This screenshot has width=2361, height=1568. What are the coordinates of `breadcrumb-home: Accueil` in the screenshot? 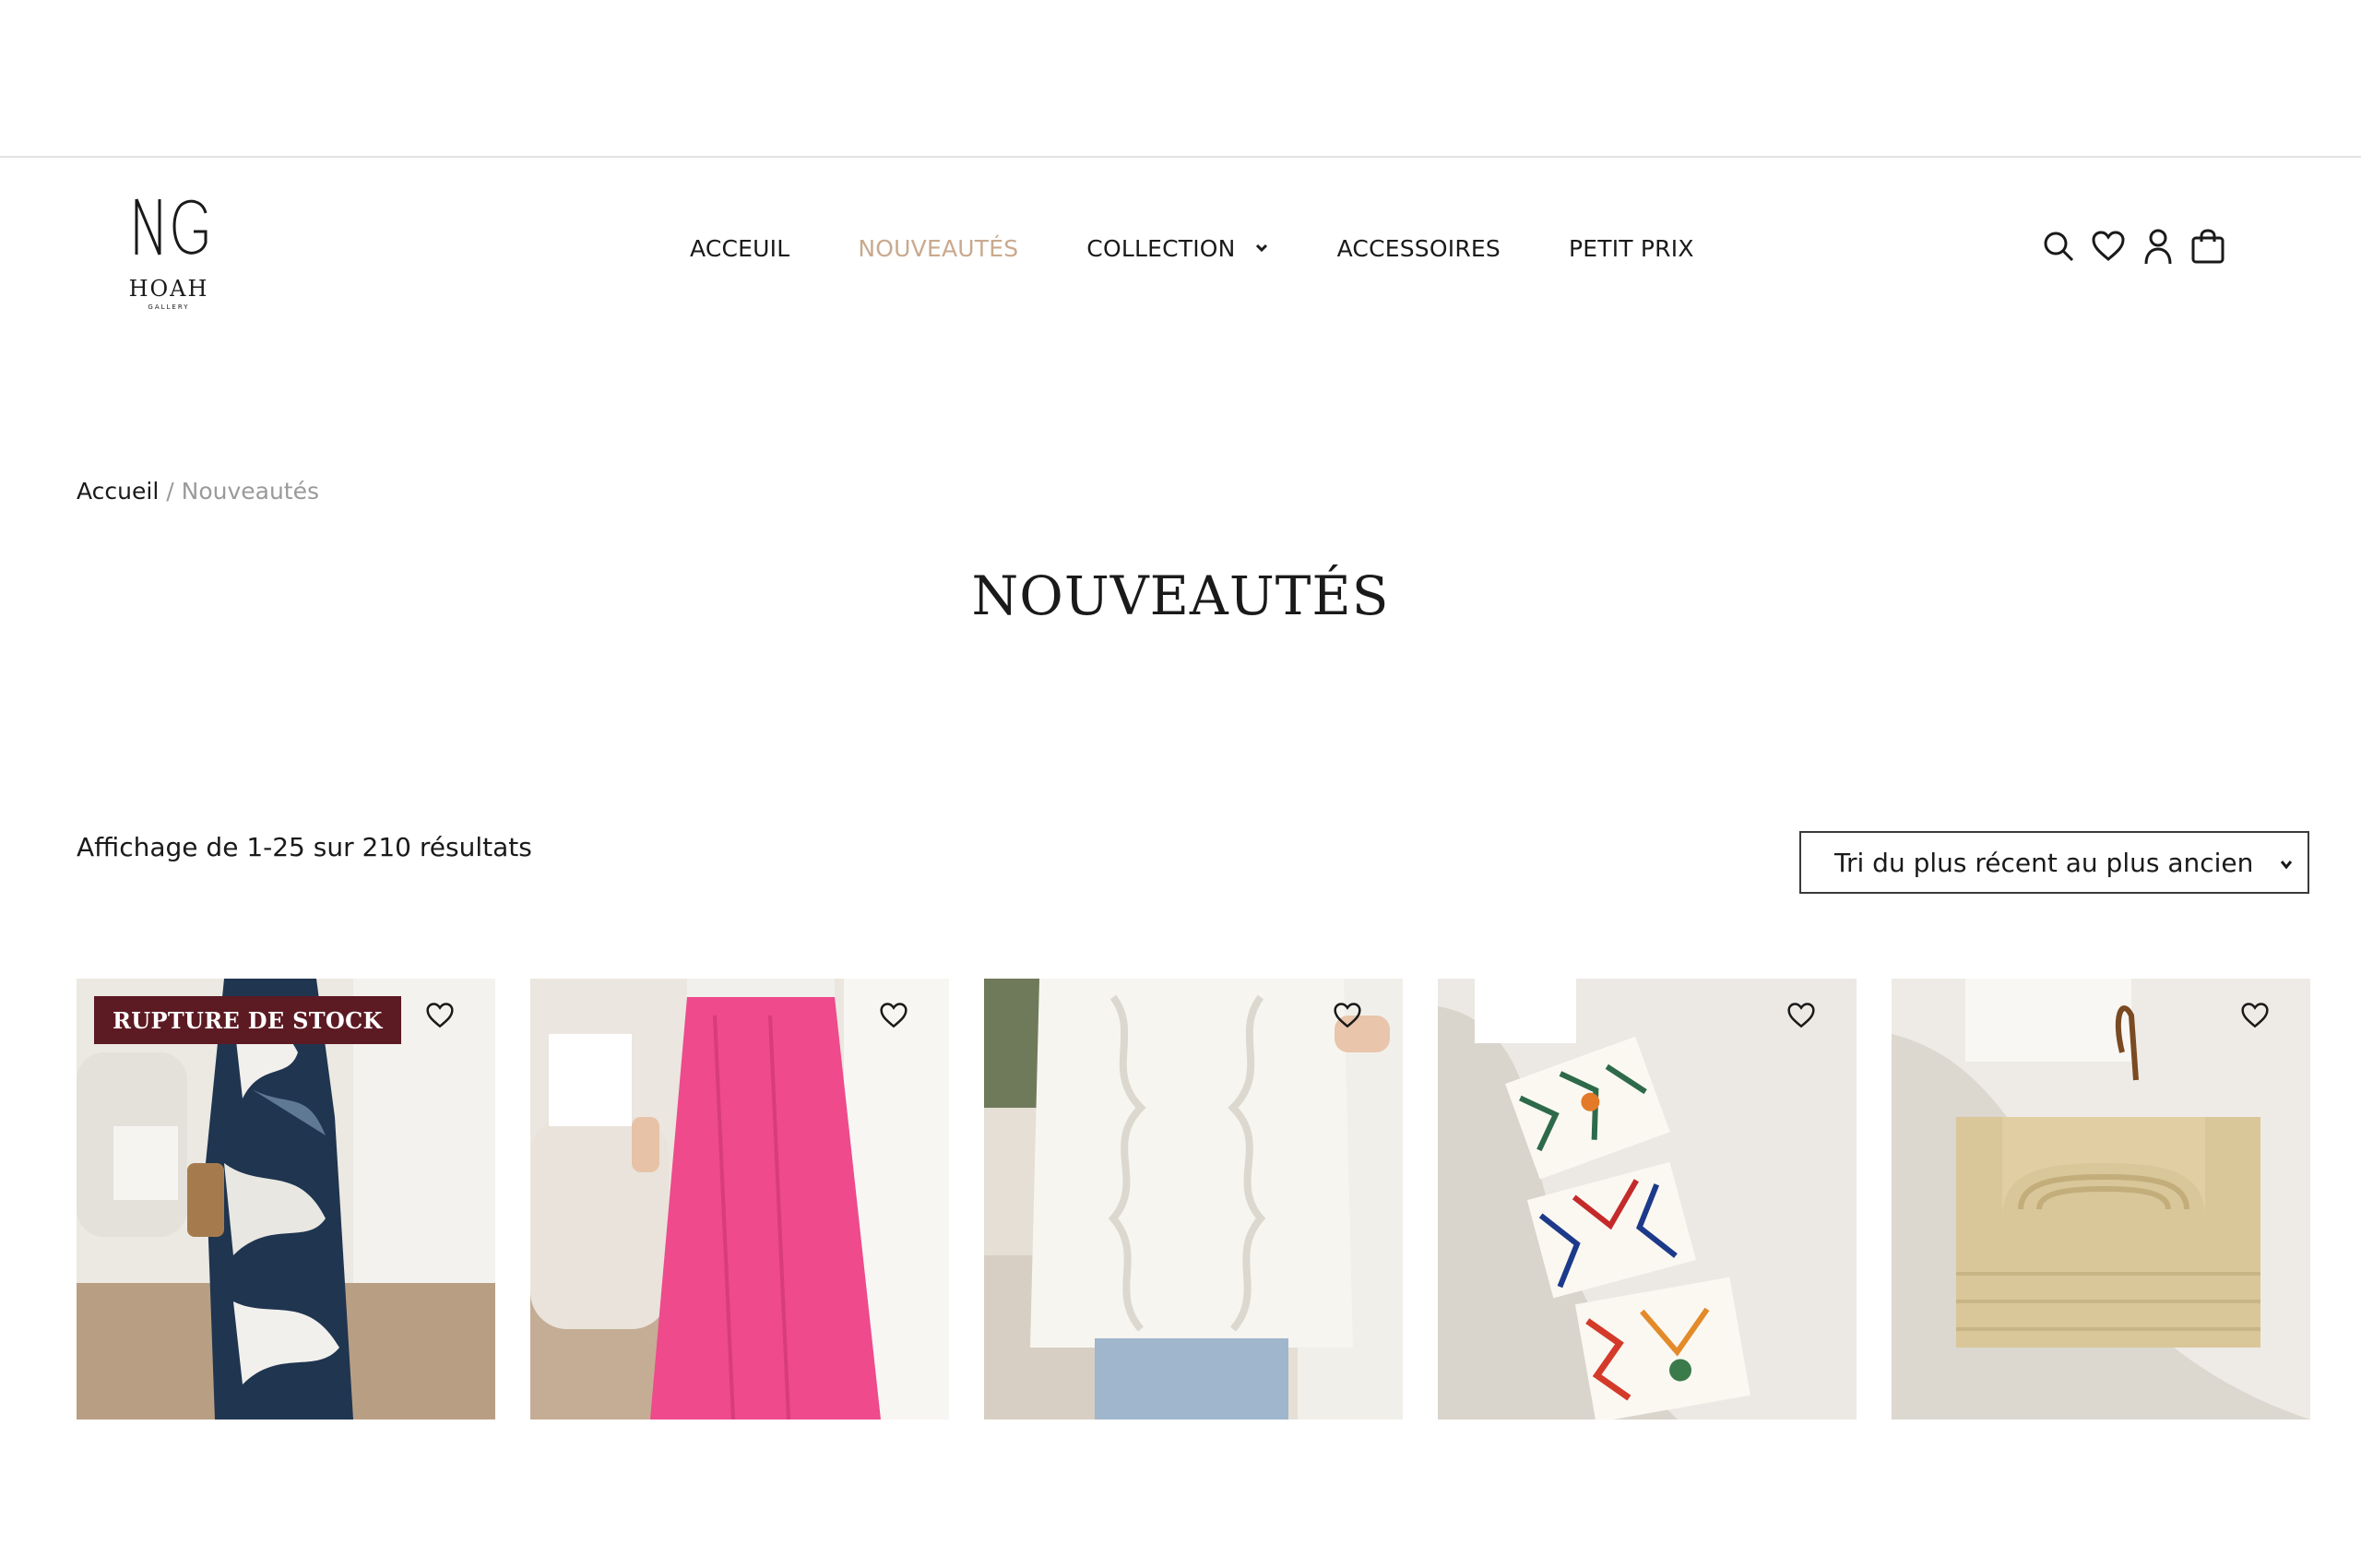 It's located at (118, 491).